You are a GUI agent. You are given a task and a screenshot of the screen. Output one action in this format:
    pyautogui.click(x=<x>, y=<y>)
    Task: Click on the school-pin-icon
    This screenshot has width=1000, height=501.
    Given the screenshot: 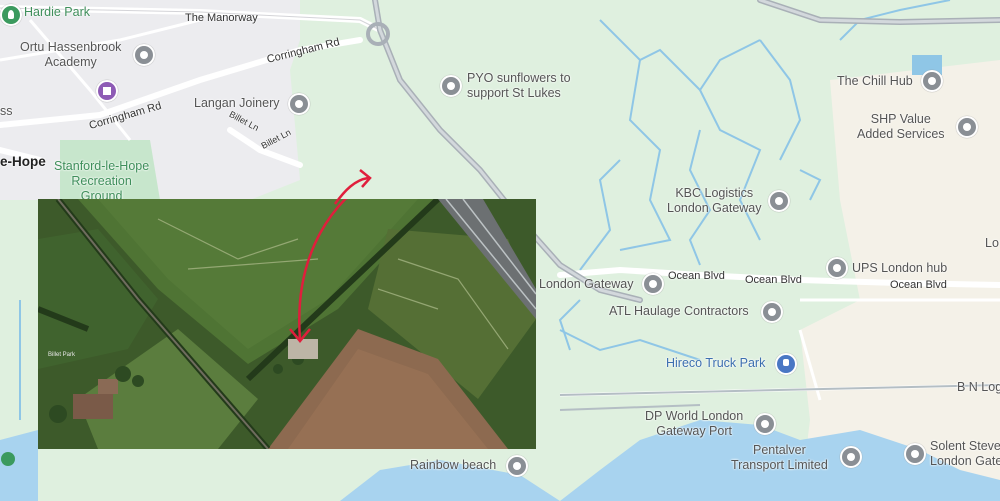 What is the action you would take?
    pyautogui.click(x=144, y=55)
    